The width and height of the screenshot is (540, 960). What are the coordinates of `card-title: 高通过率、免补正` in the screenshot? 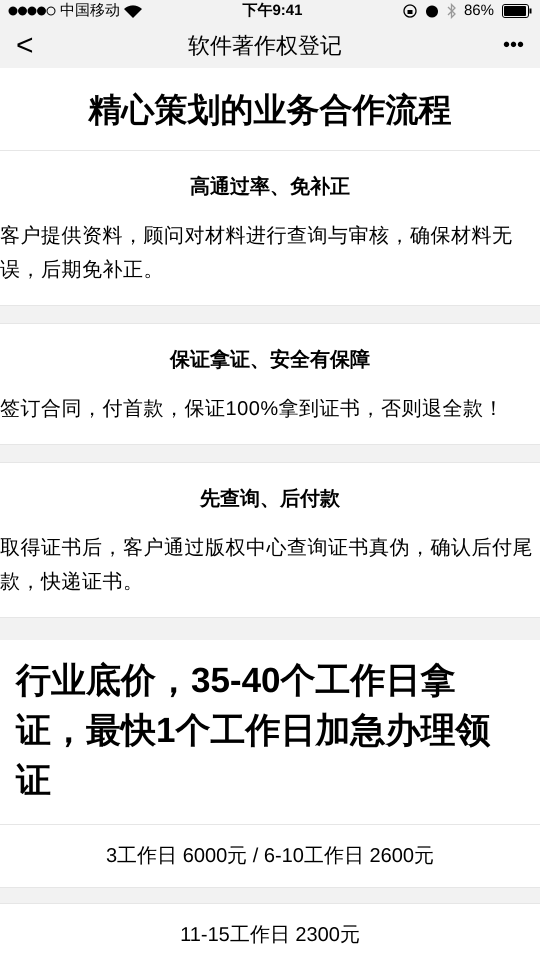 It's located at (270, 187).